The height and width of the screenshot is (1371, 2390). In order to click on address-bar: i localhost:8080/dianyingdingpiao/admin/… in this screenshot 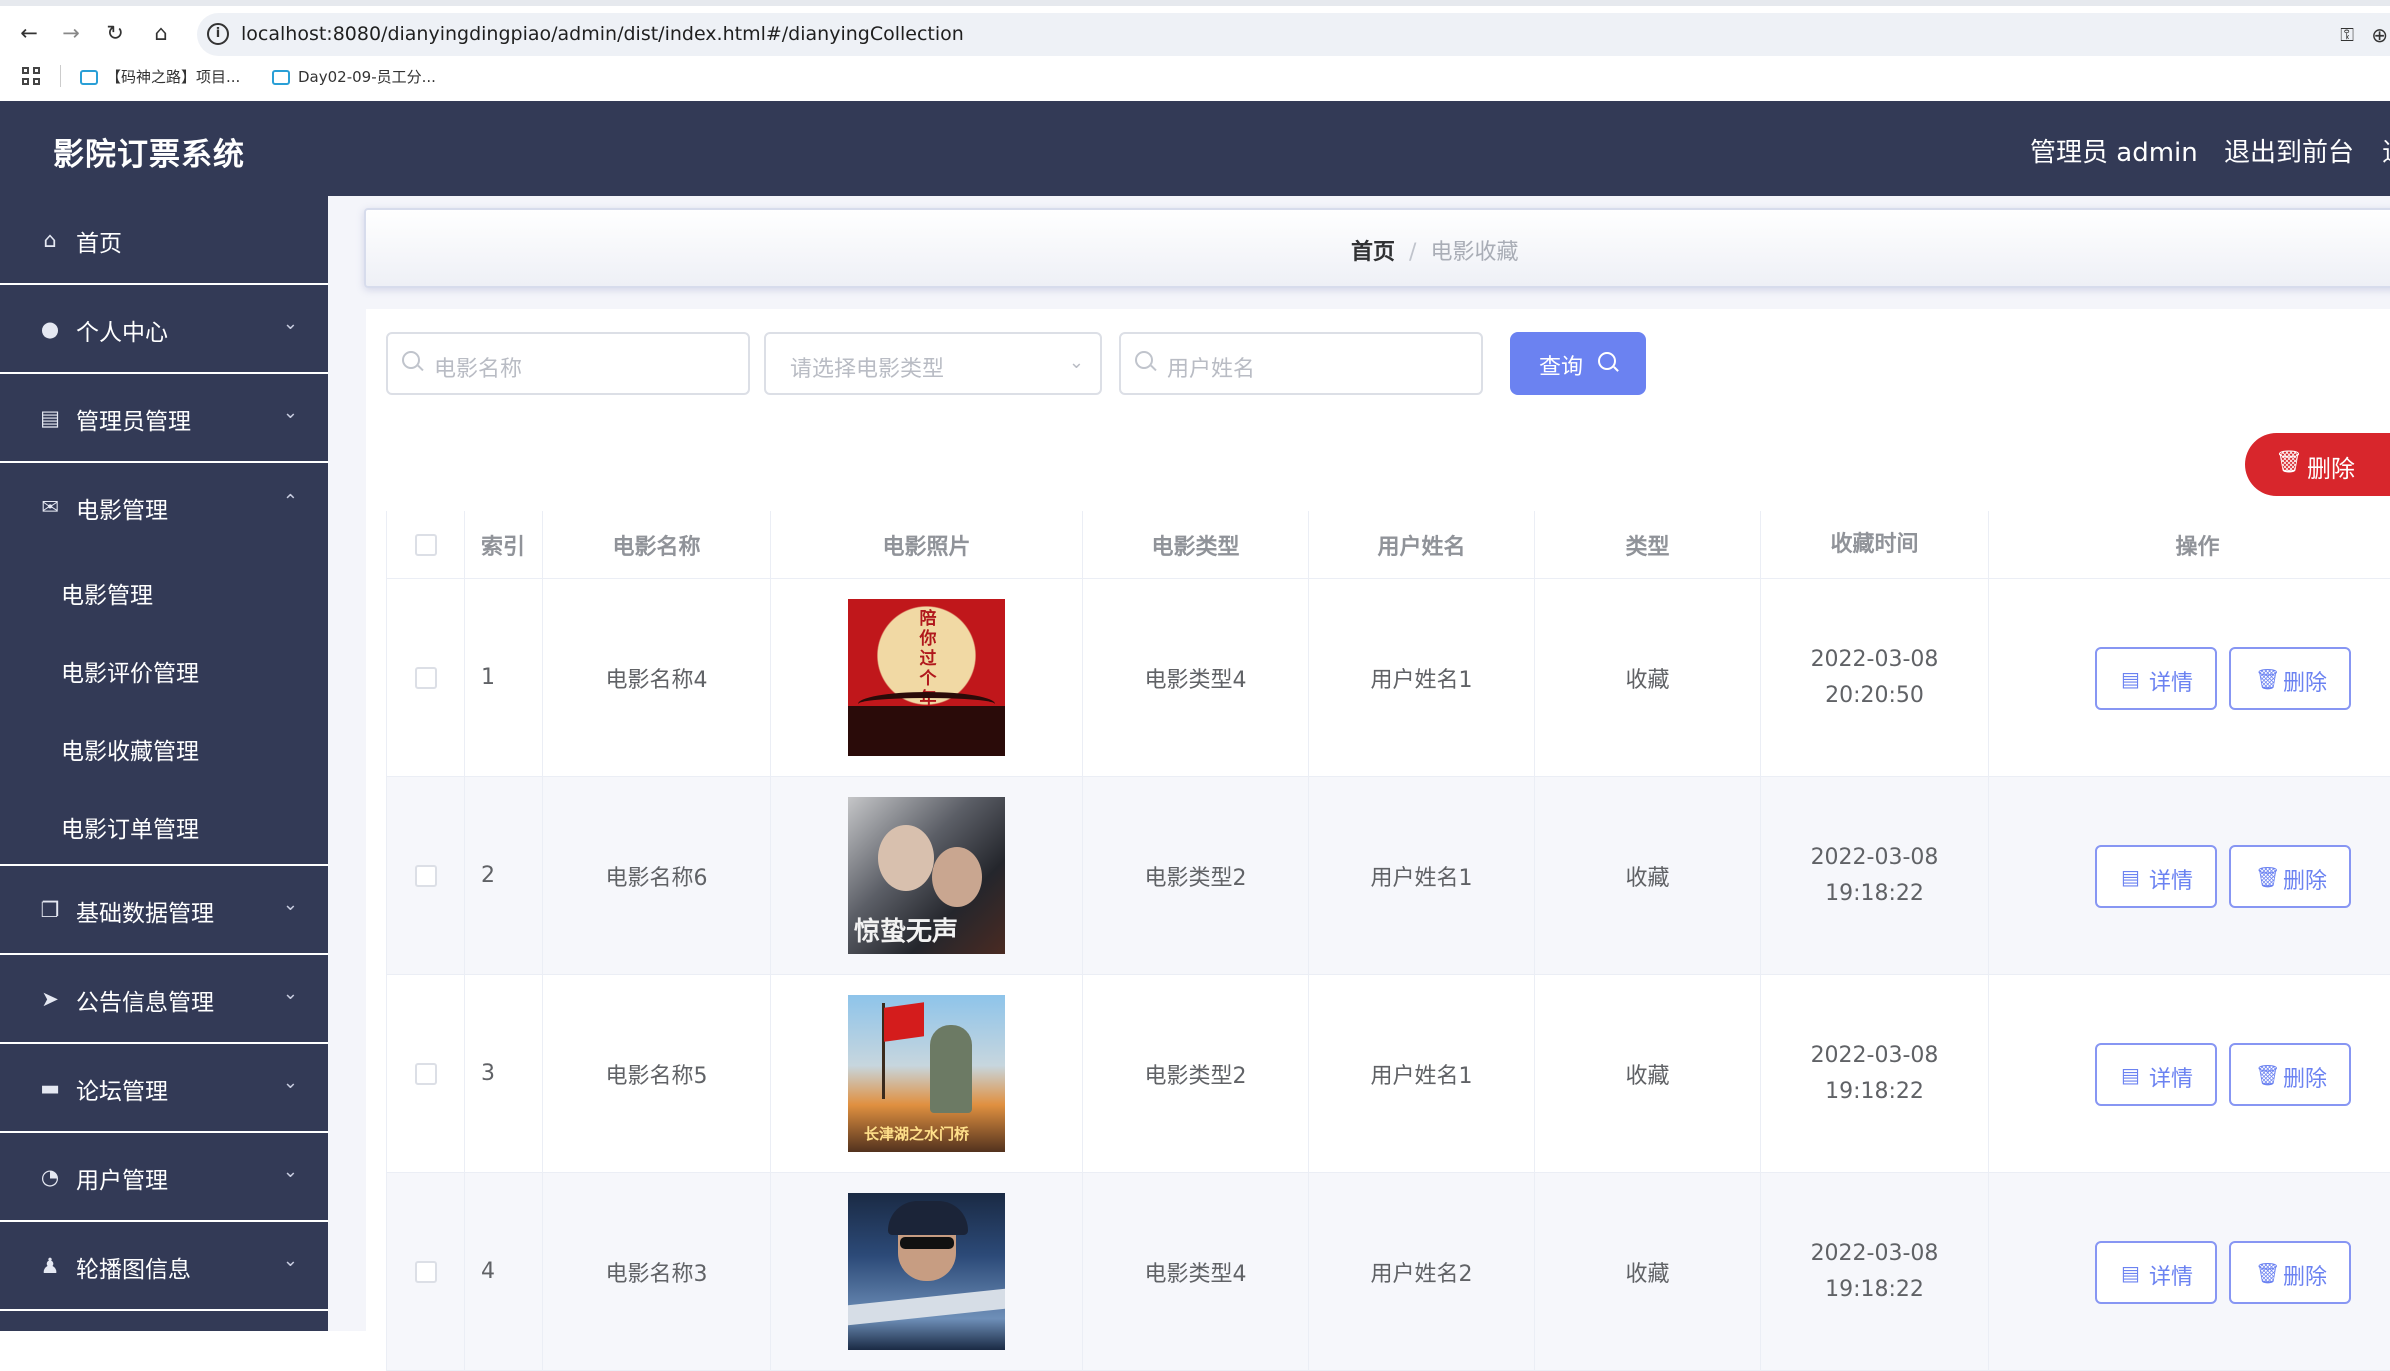, I will do `click(1293, 34)`.